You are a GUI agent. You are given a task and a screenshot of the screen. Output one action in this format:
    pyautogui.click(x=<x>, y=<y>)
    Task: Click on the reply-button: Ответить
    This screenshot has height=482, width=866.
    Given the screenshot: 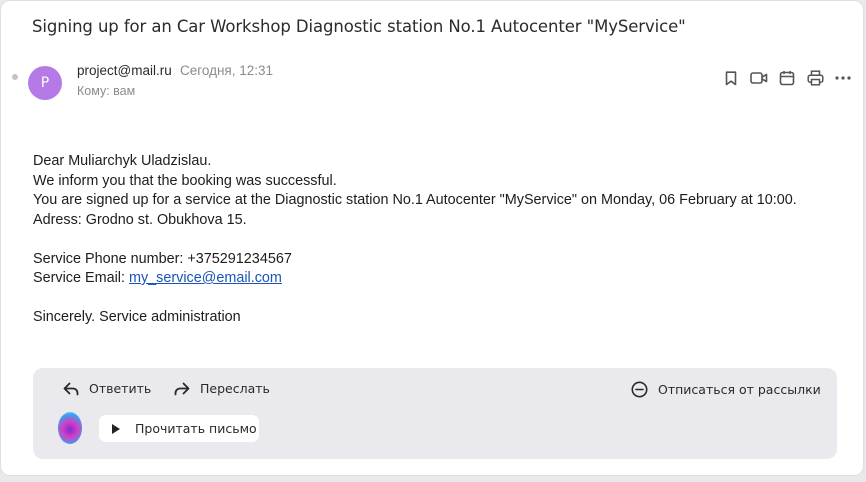 What is the action you would take?
    pyautogui.click(x=107, y=388)
    